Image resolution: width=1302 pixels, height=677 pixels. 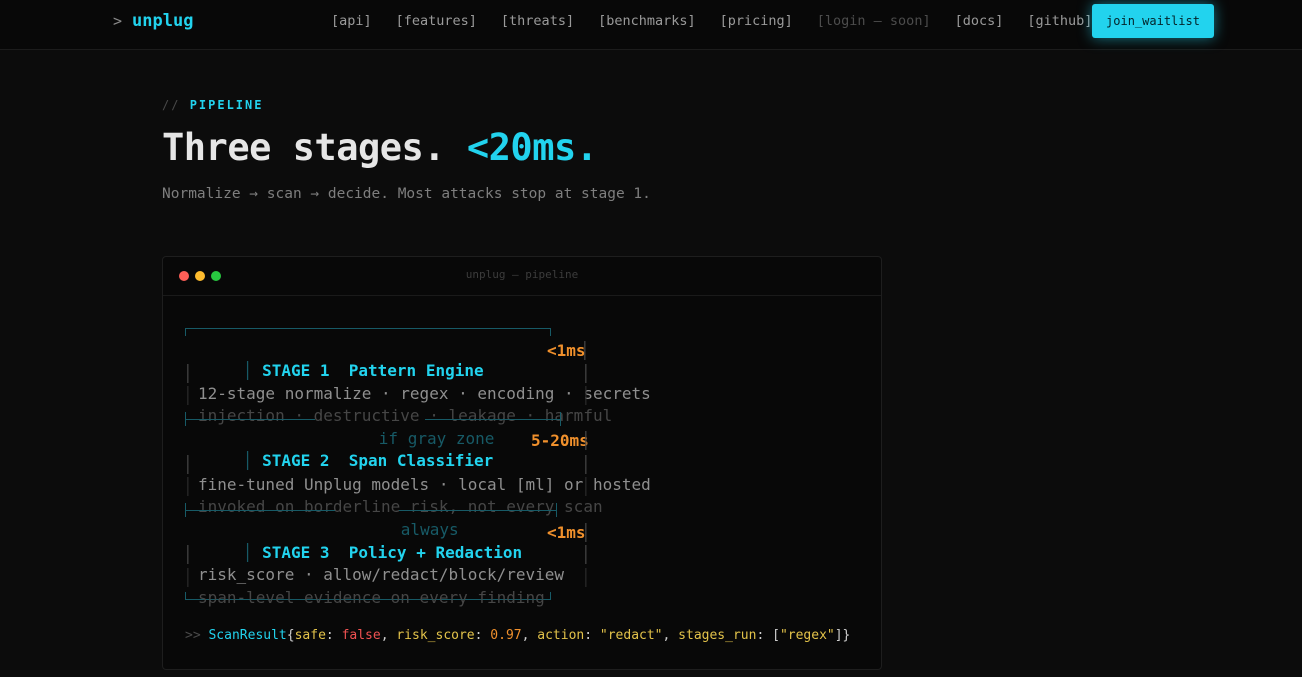 I want to click on result-safe-value: false, so click(x=361, y=635).